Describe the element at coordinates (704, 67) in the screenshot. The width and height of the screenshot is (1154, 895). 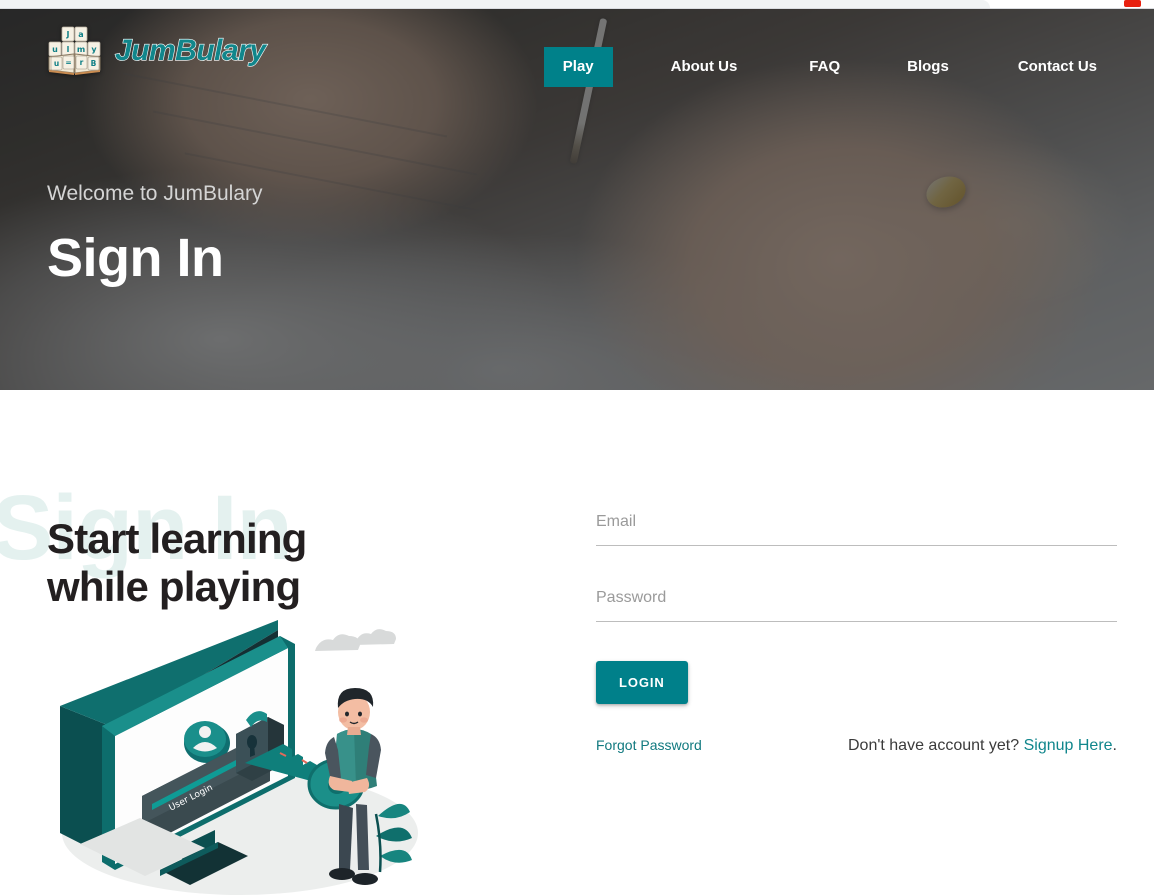
I see `nav-item-about-us: About Us` at that location.